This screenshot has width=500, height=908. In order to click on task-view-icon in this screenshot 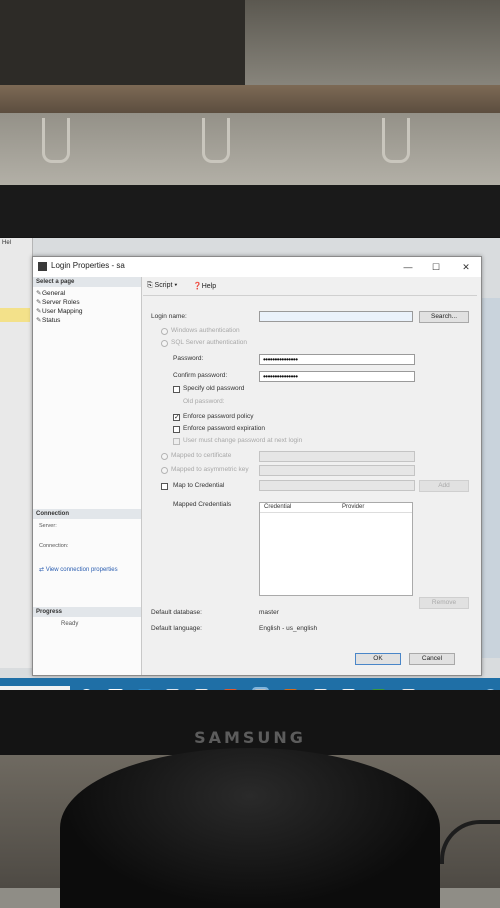, I will do `click(115, 689)`.